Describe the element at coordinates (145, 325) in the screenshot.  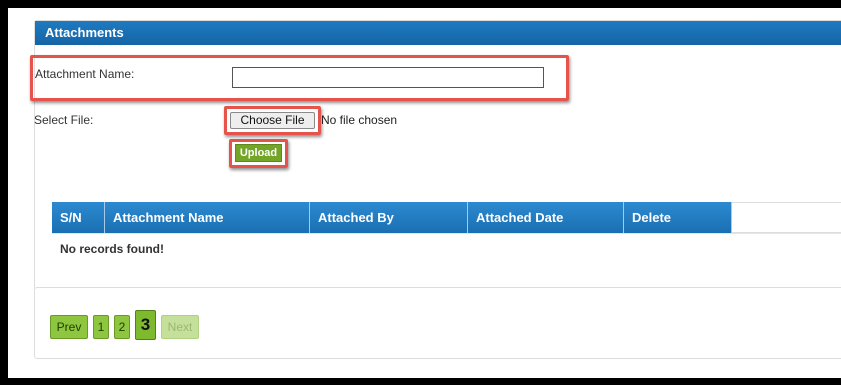
I see `pager-page-3-current: 3` at that location.